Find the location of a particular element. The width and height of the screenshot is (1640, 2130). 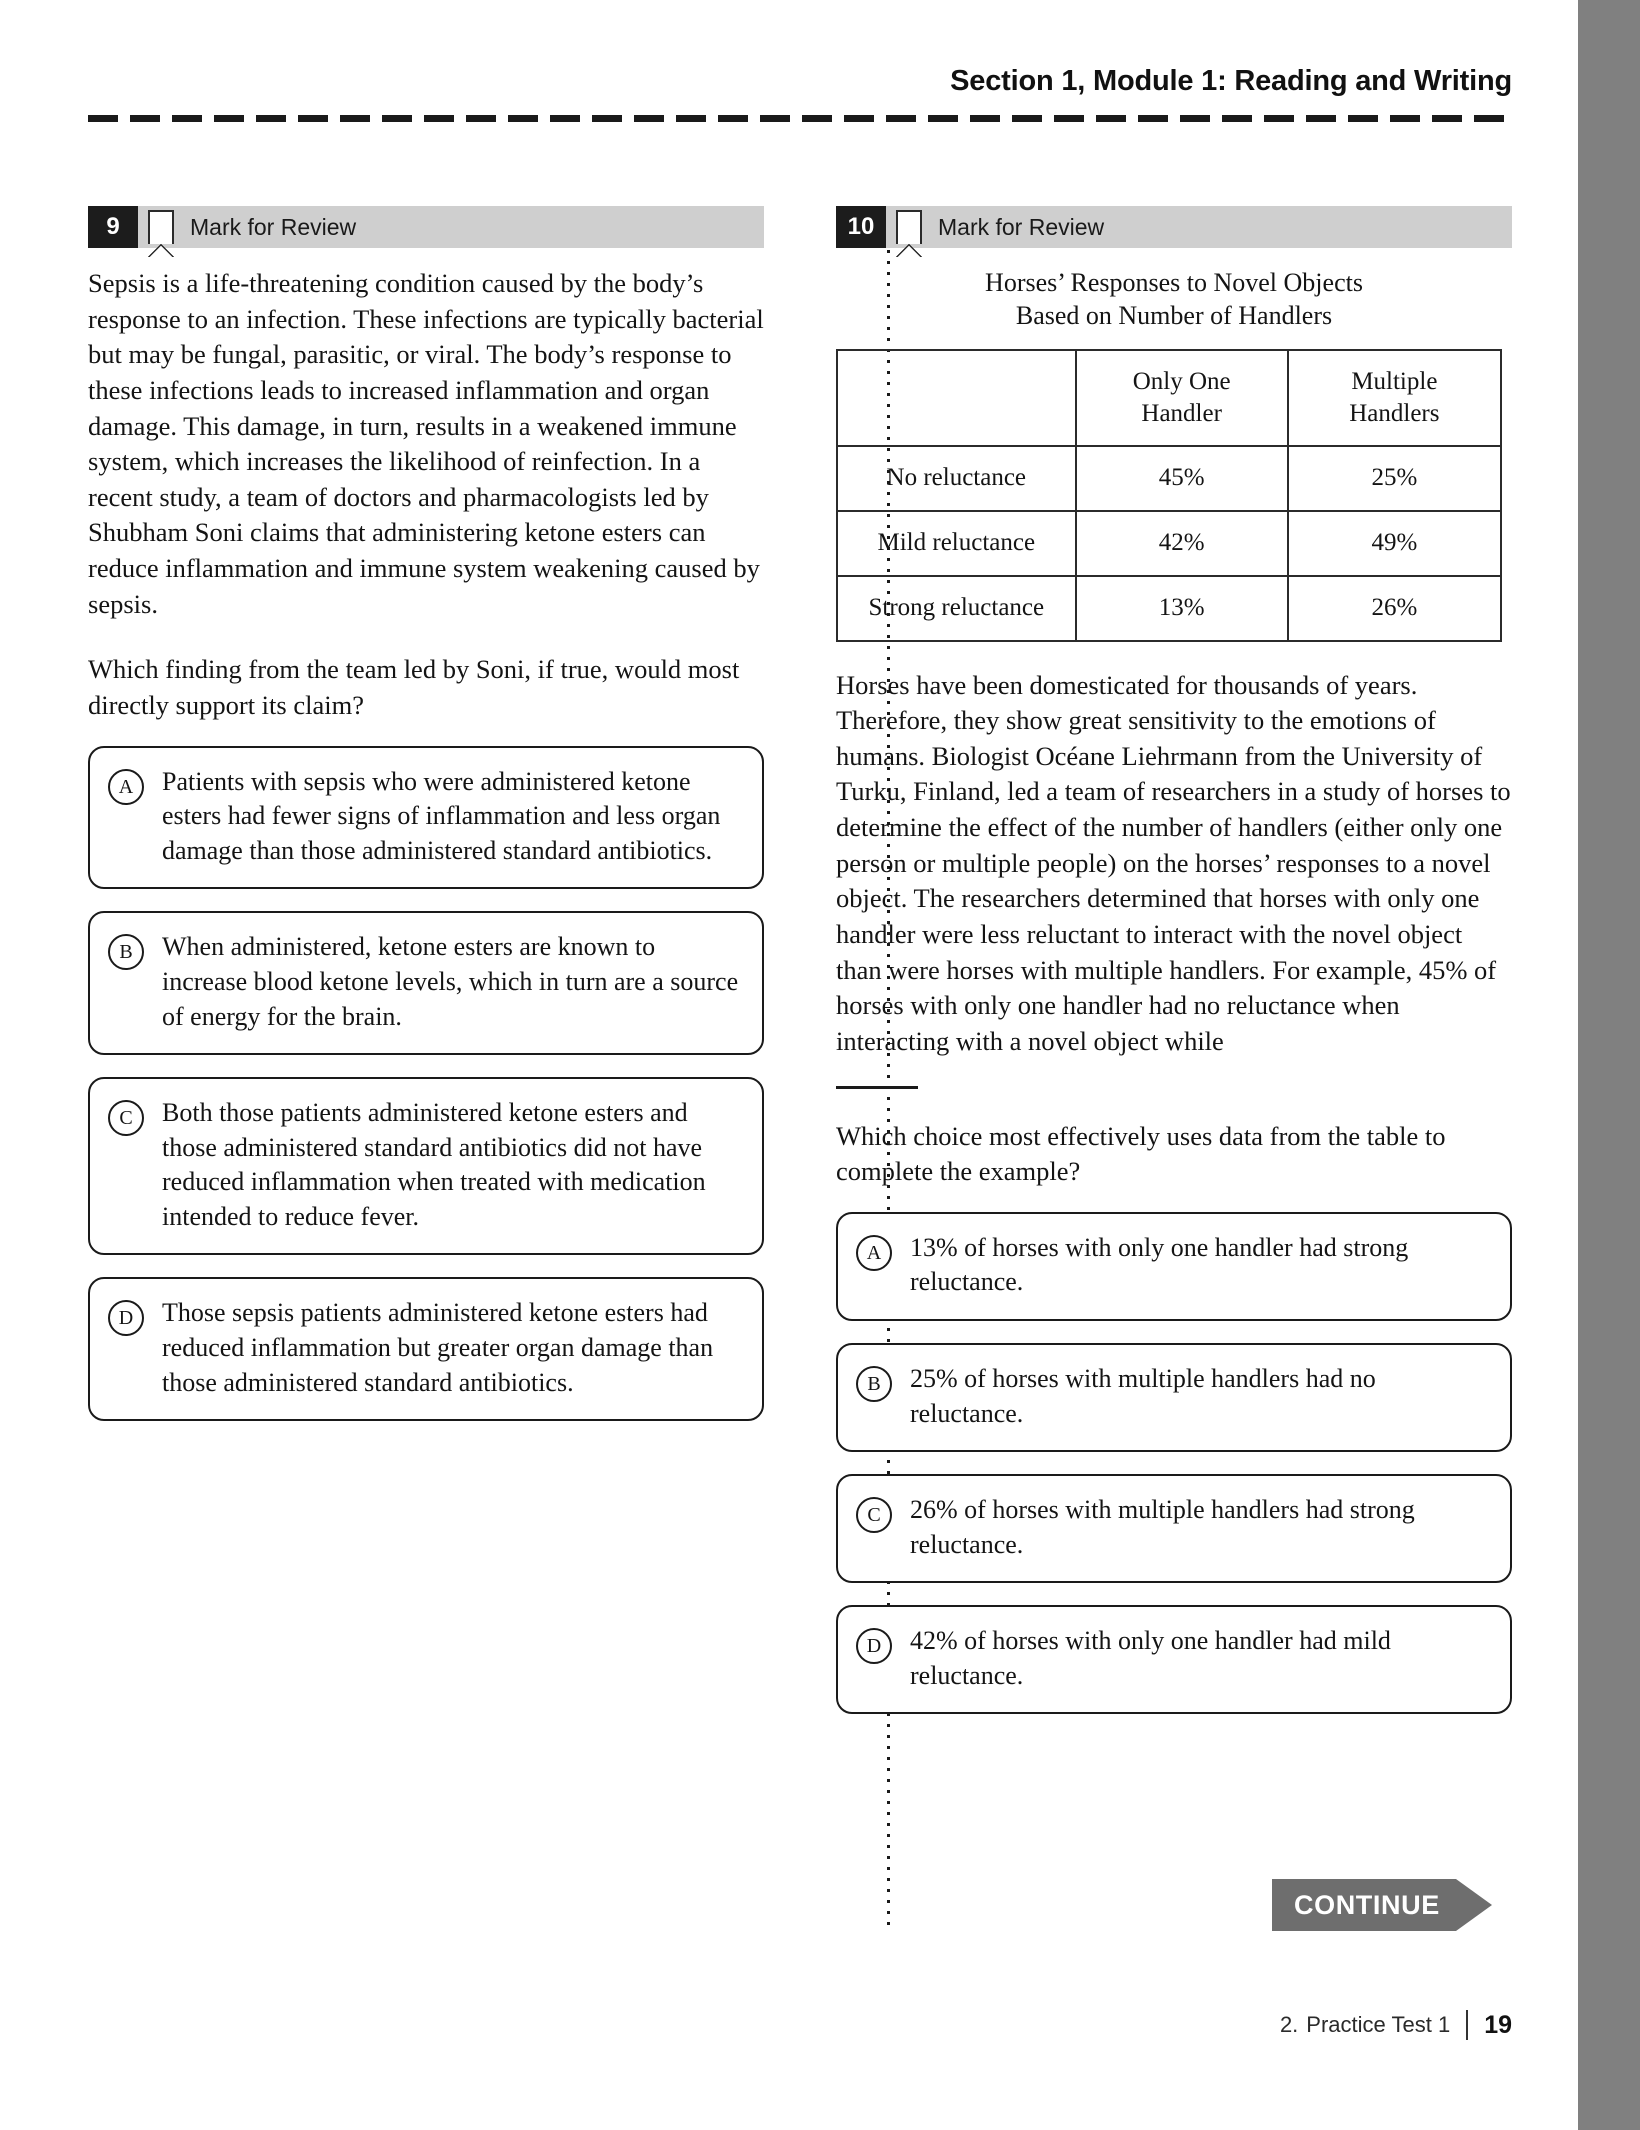

right-edge-bar is located at coordinates (1609, 1065).